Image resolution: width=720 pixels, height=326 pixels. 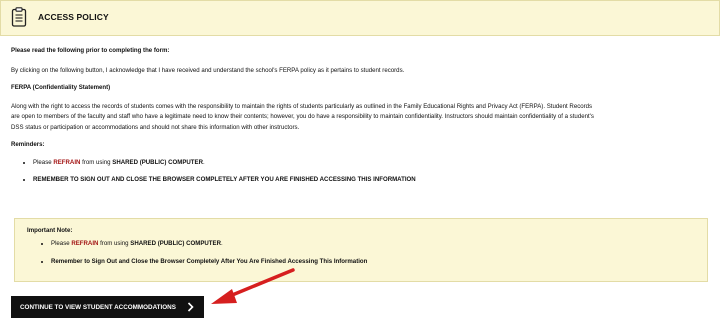 I want to click on access-policy-header: ACCESS POLICY, so click(x=360, y=18).